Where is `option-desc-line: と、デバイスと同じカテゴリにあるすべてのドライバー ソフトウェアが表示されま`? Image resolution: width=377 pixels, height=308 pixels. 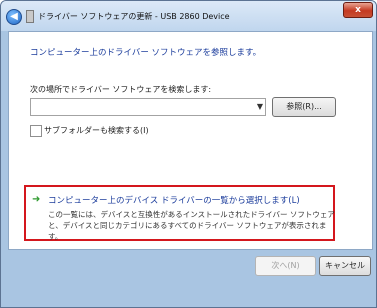
option-desc-line: と、デバイスと同じカテゴリにあるすべてのドライバー ソフトウェアが表示されま is located at coordinates (187, 225).